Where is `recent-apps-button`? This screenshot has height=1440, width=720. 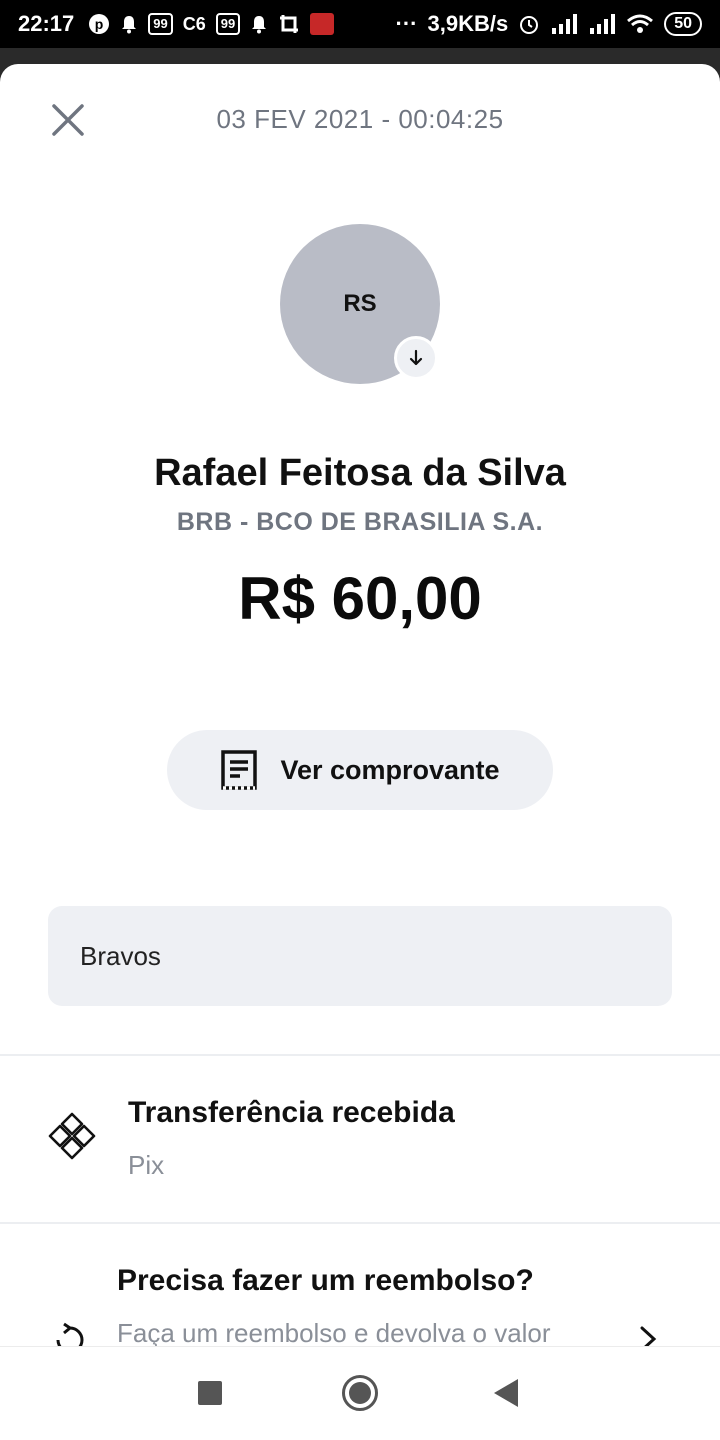
recent-apps-button is located at coordinates (210, 1393).